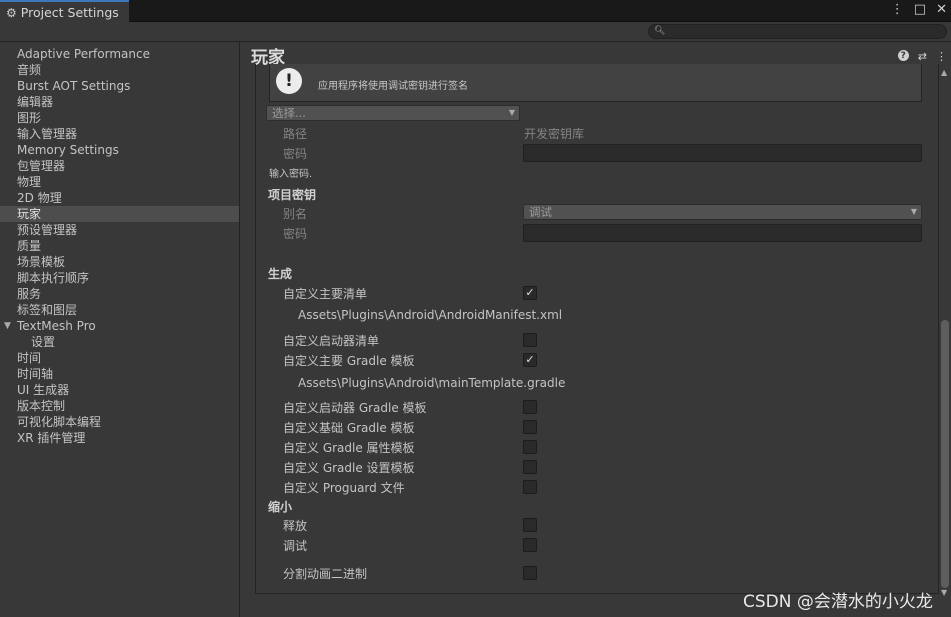  What do you see at coordinates (530, 293) in the screenshot?
I see `main-manifest-checkbox: ✓` at bounding box center [530, 293].